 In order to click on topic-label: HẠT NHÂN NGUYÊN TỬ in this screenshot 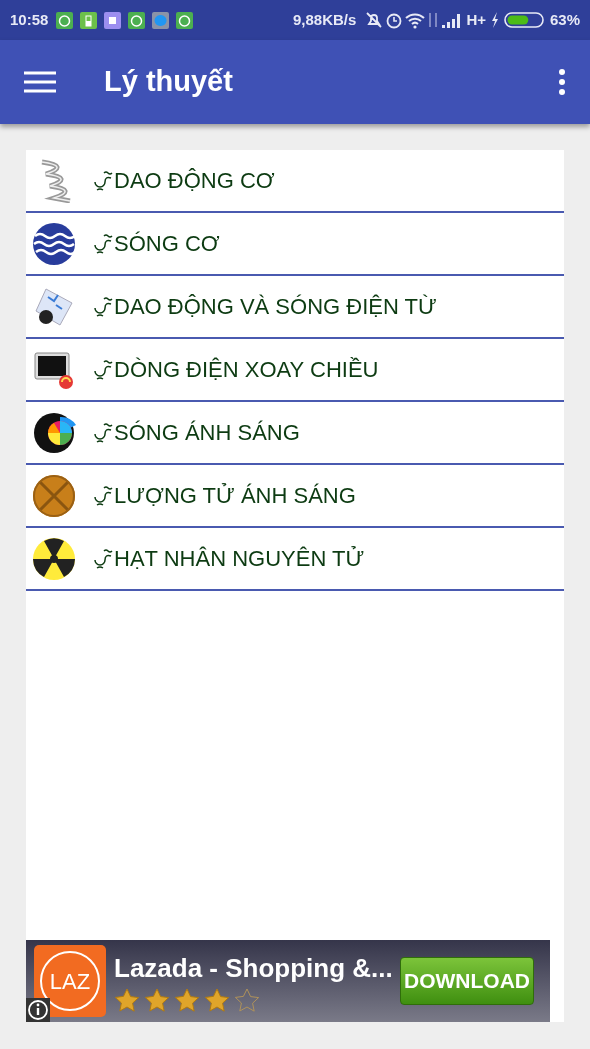, I will do `click(239, 559)`.